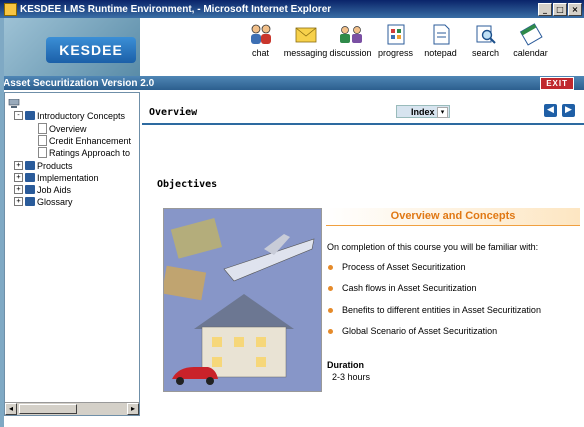 The height and width of the screenshot is (427, 584). What do you see at coordinates (575, 9) in the screenshot?
I see `close-button: ×` at bounding box center [575, 9].